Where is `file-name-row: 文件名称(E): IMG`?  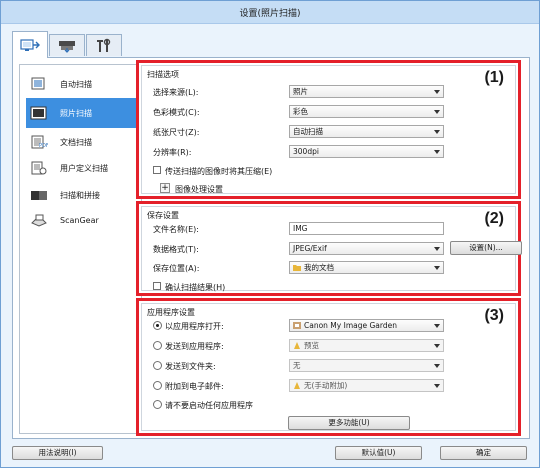
file-name-row: 文件名称(E): IMG is located at coordinates (333, 228).